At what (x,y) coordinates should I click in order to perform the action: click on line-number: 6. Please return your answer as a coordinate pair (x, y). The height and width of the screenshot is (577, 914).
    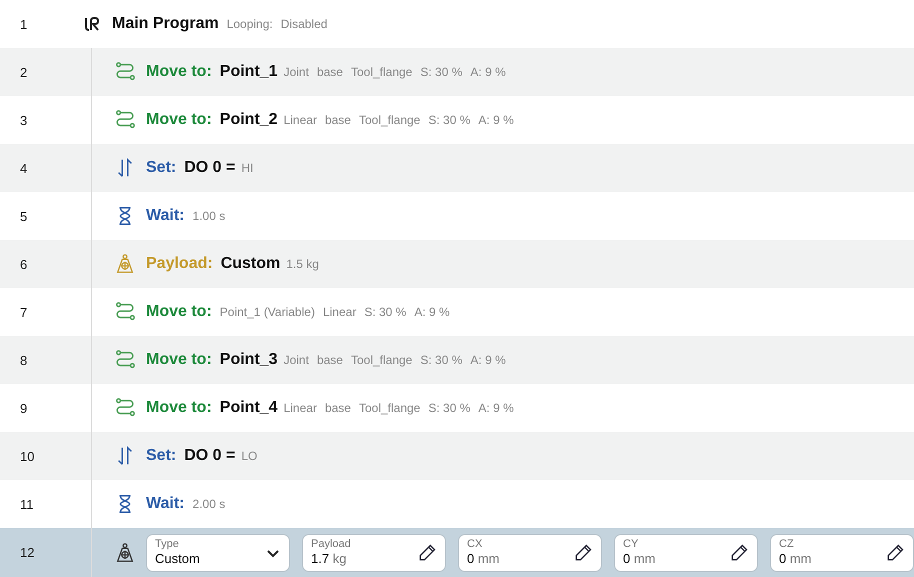
    Looking at the image, I should click on (24, 264).